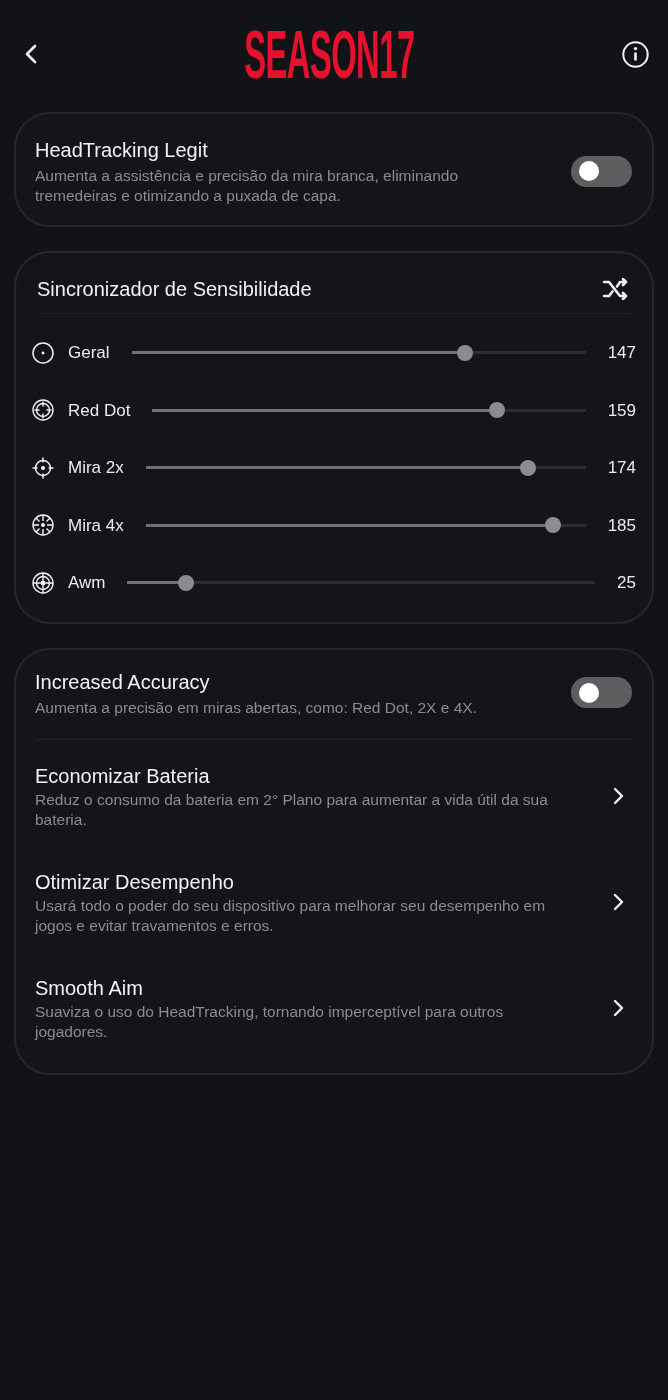 The width and height of the screenshot is (668, 1400). I want to click on option-title: Increased Accuracy, so click(123, 682).